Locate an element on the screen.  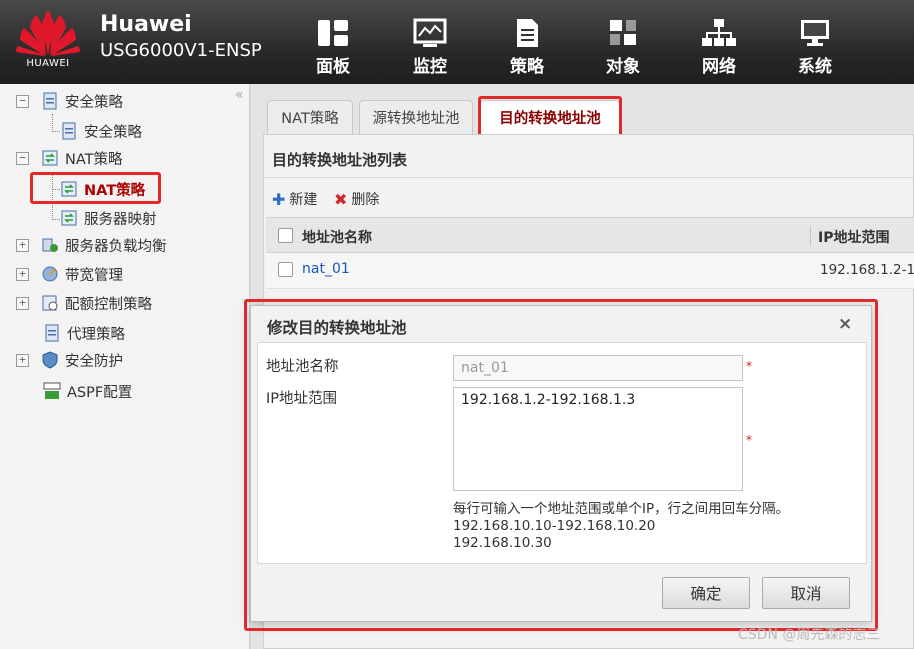
bandwidth-icon is located at coordinates (50, 274).